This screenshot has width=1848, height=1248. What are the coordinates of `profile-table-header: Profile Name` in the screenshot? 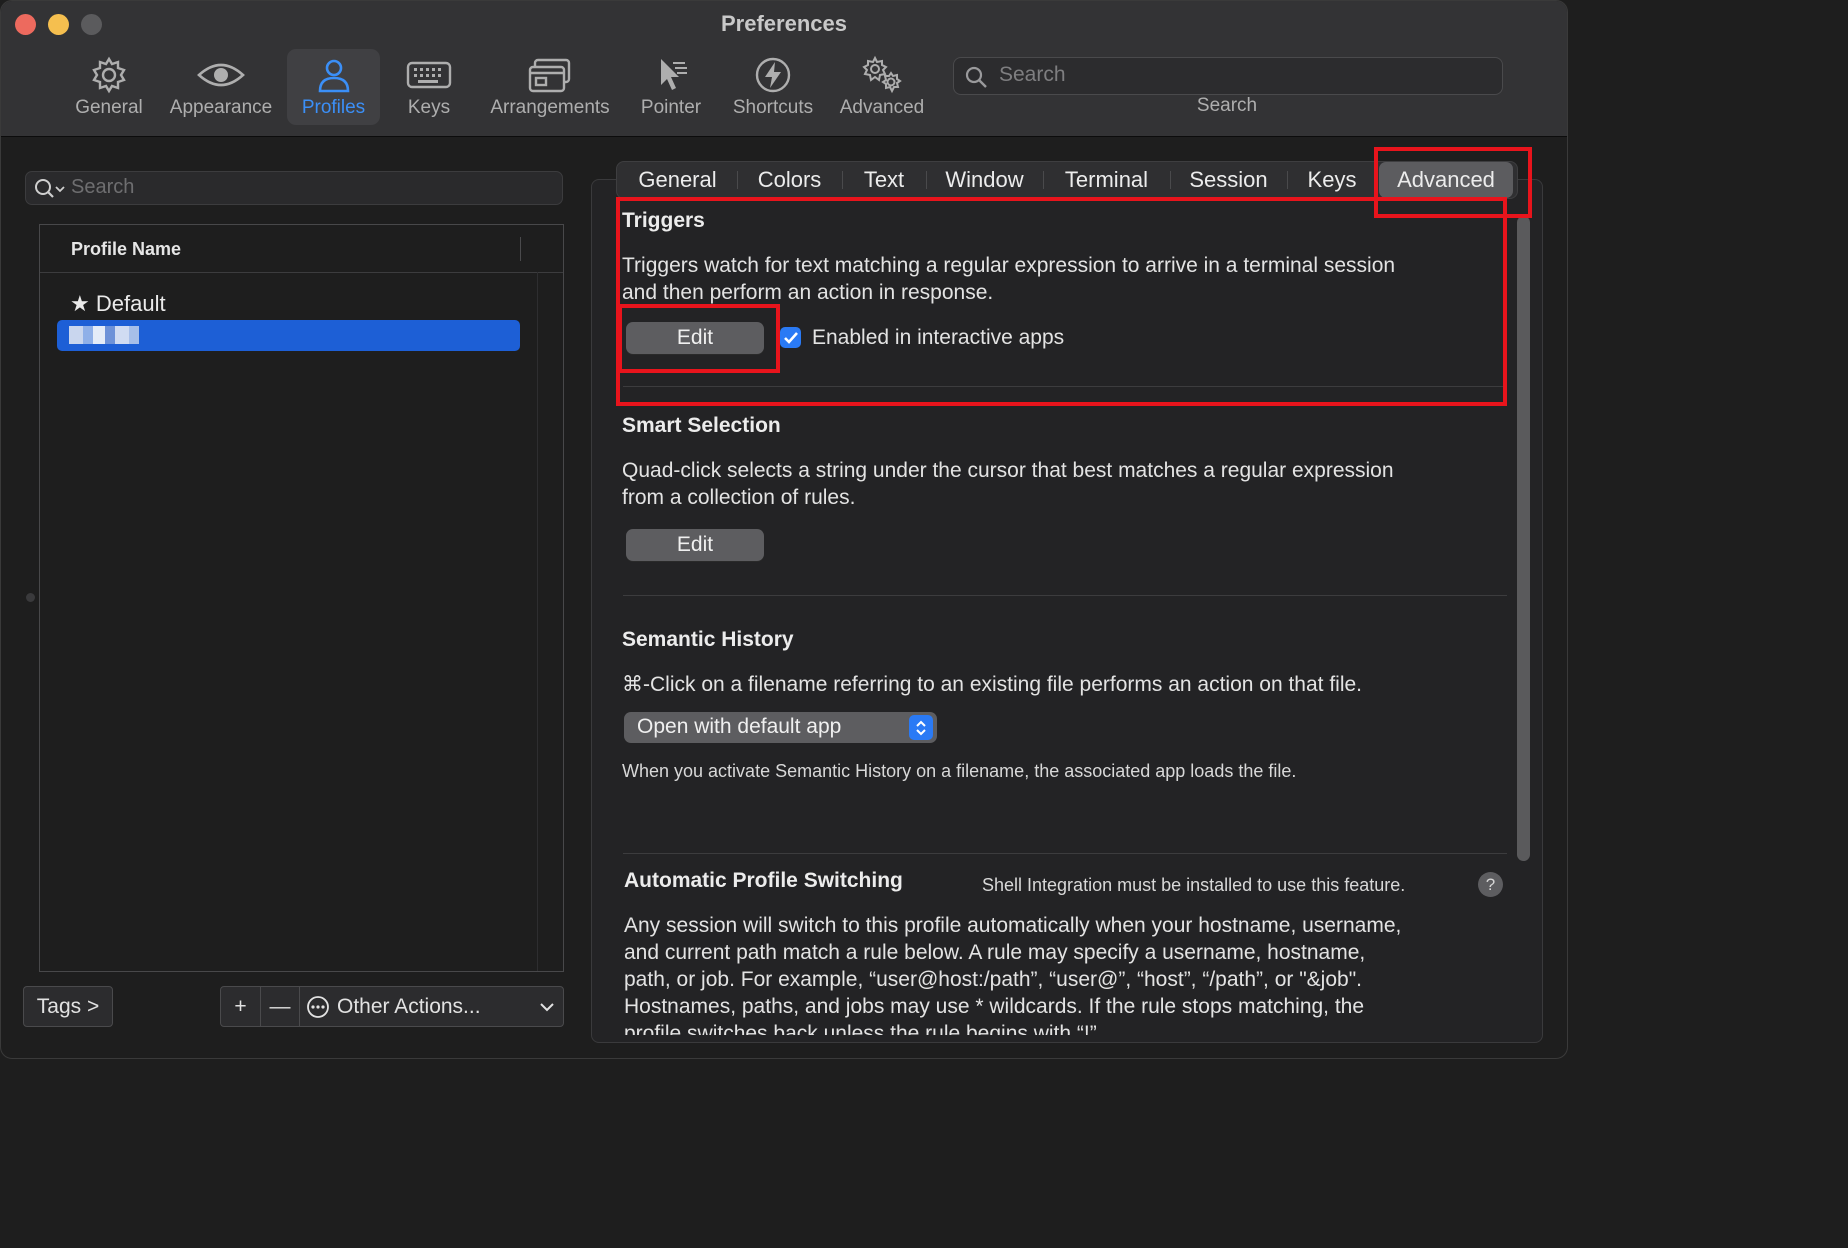 It's located at (301, 249).